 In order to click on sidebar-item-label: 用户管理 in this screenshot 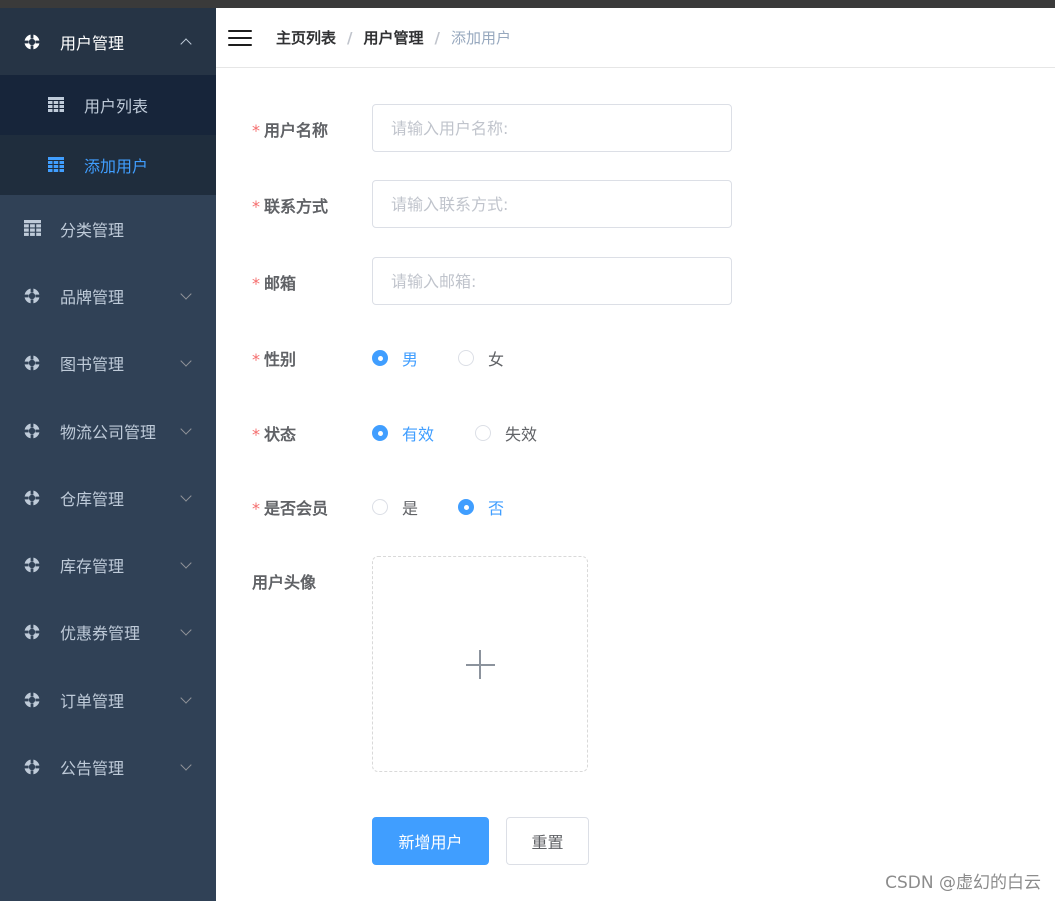, I will do `click(92, 43)`.